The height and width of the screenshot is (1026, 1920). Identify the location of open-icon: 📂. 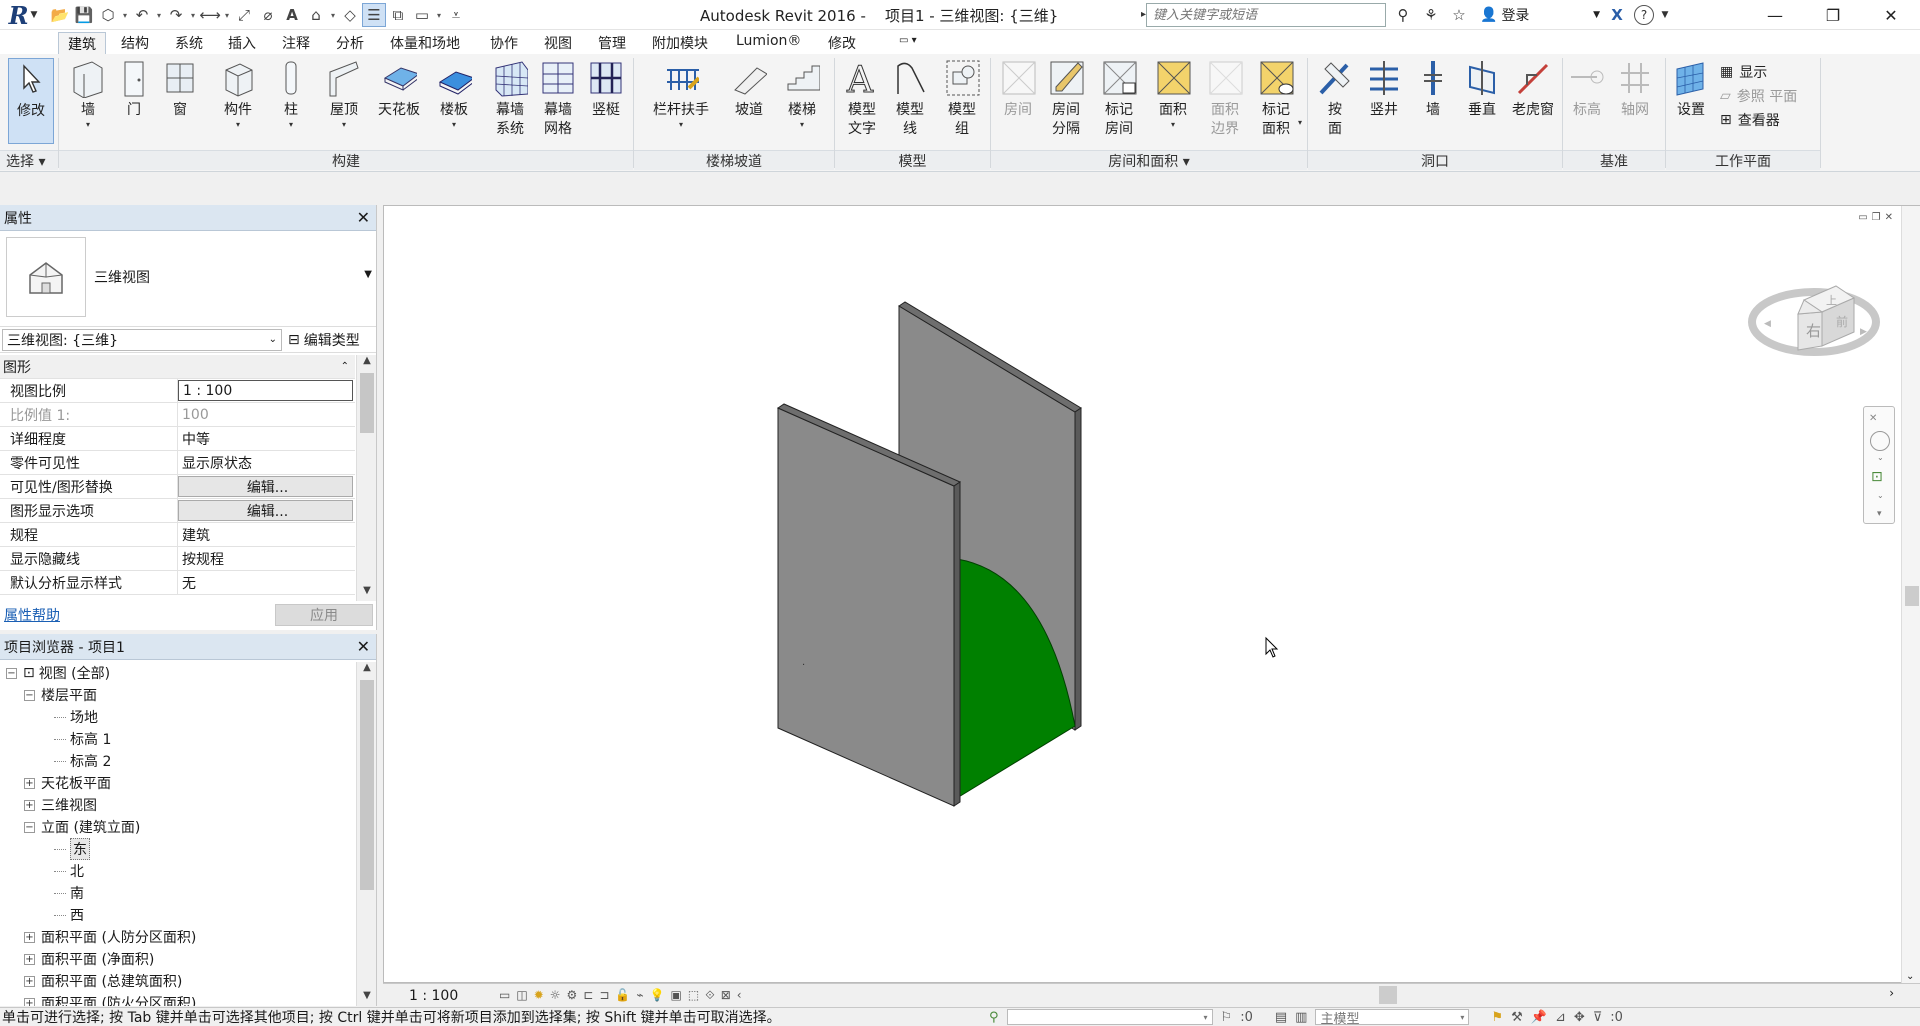
(60, 15).